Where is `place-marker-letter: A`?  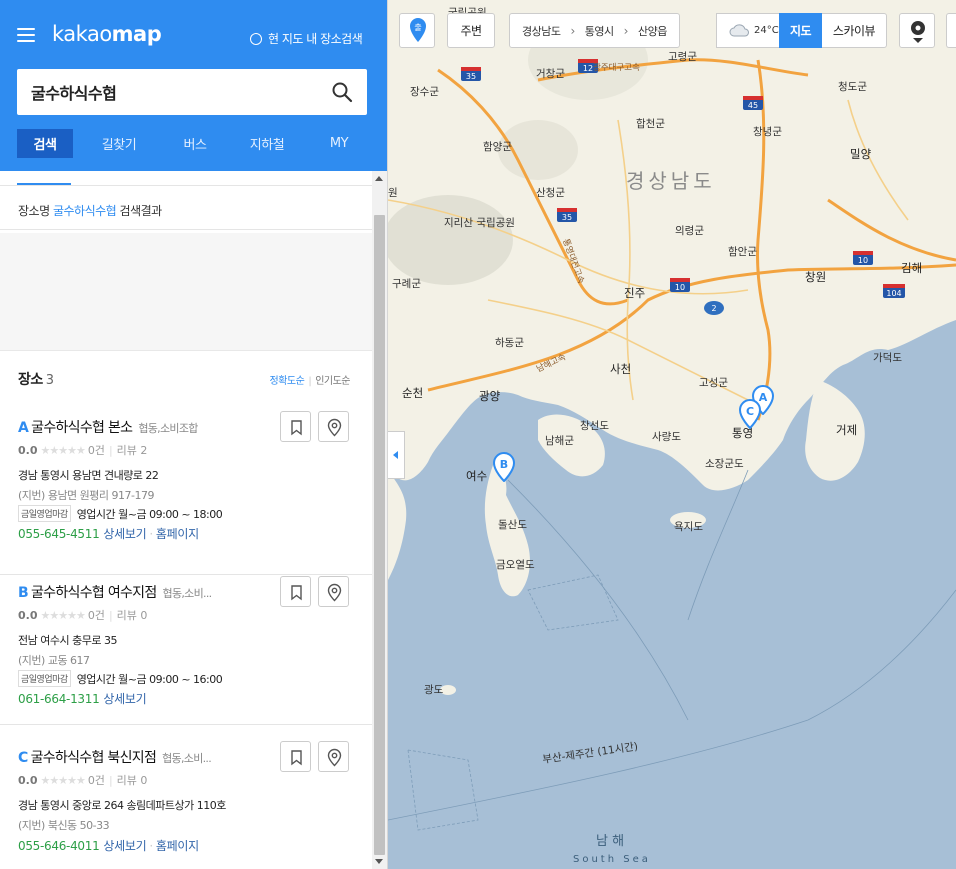 place-marker-letter: A is located at coordinates (23, 428).